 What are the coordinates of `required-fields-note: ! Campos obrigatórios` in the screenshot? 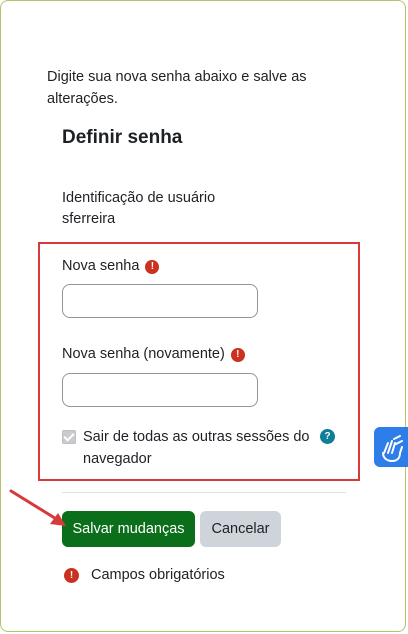 It's located at (144, 575).